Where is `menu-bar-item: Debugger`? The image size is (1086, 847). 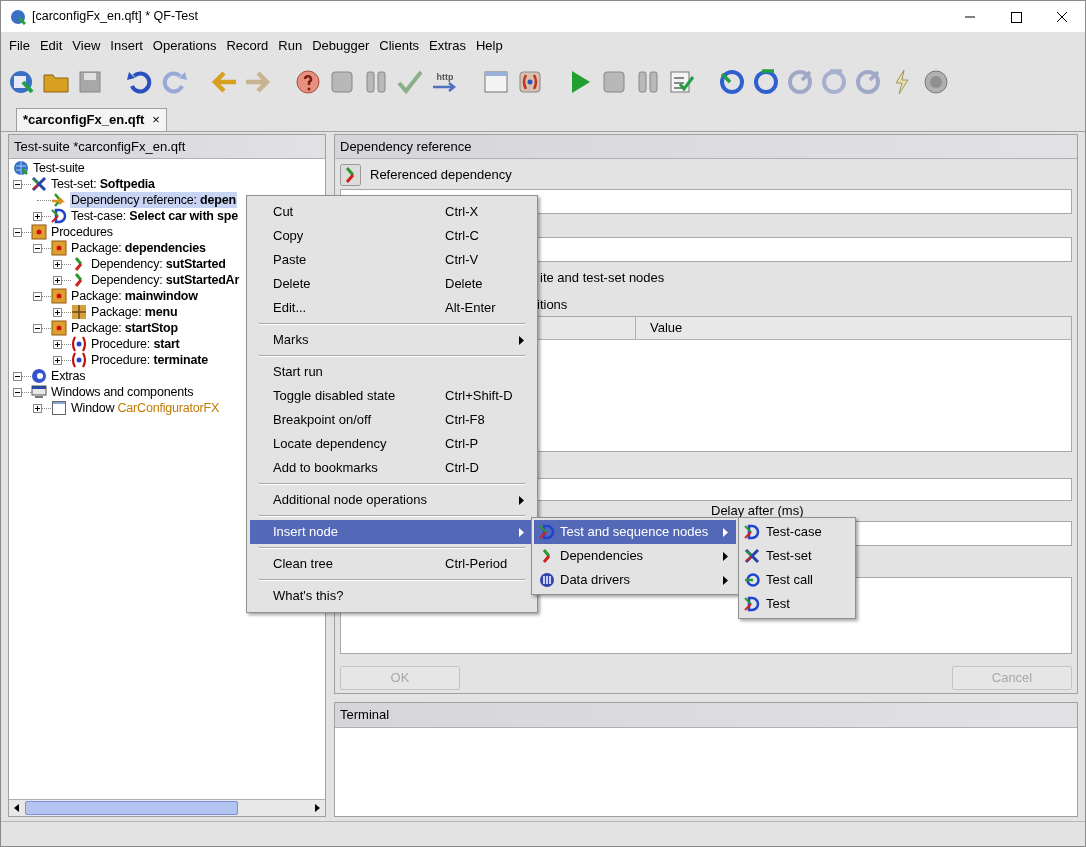
menu-bar-item: Debugger is located at coordinates (341, 46).